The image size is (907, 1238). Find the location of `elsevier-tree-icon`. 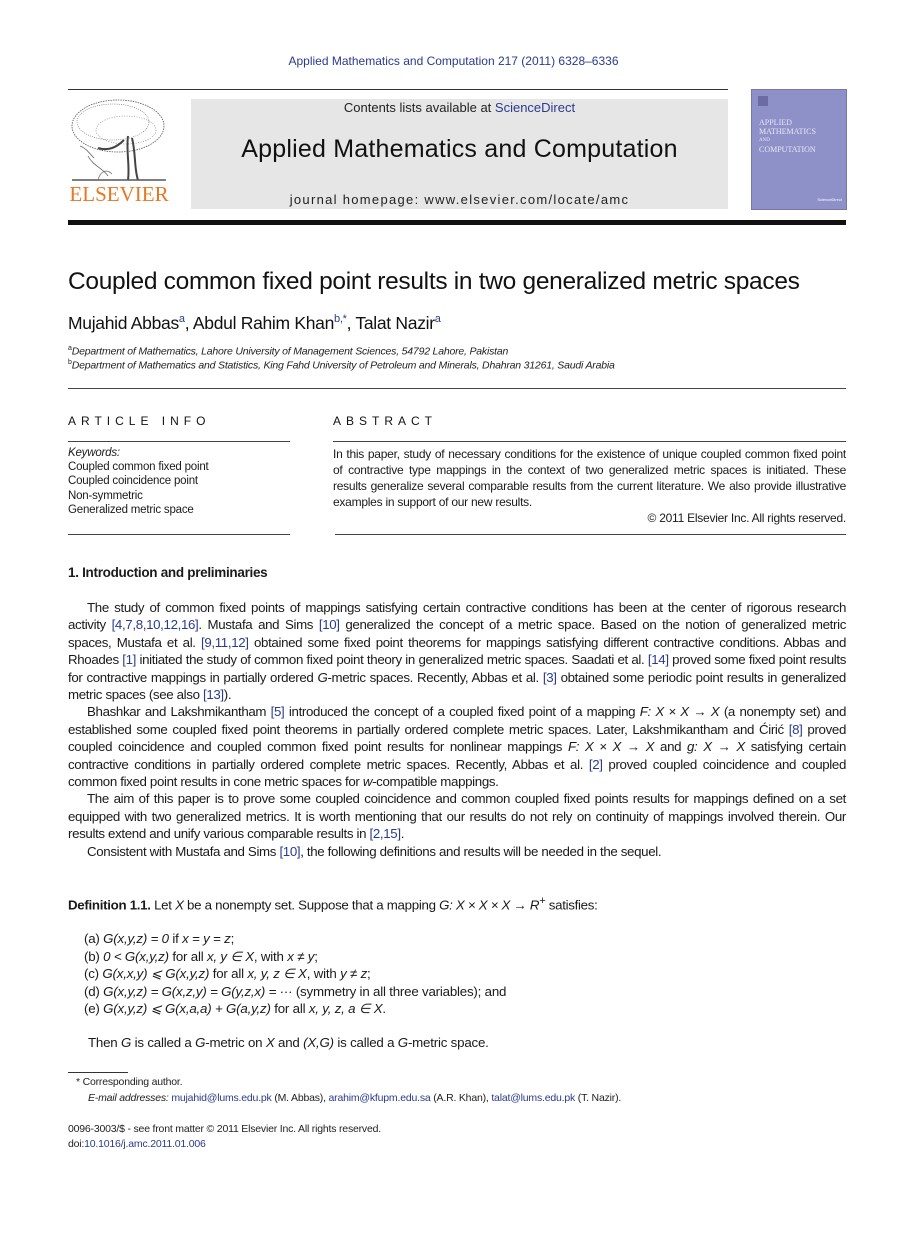

elsevier-tree-icon is located at coordinates (118, 140).